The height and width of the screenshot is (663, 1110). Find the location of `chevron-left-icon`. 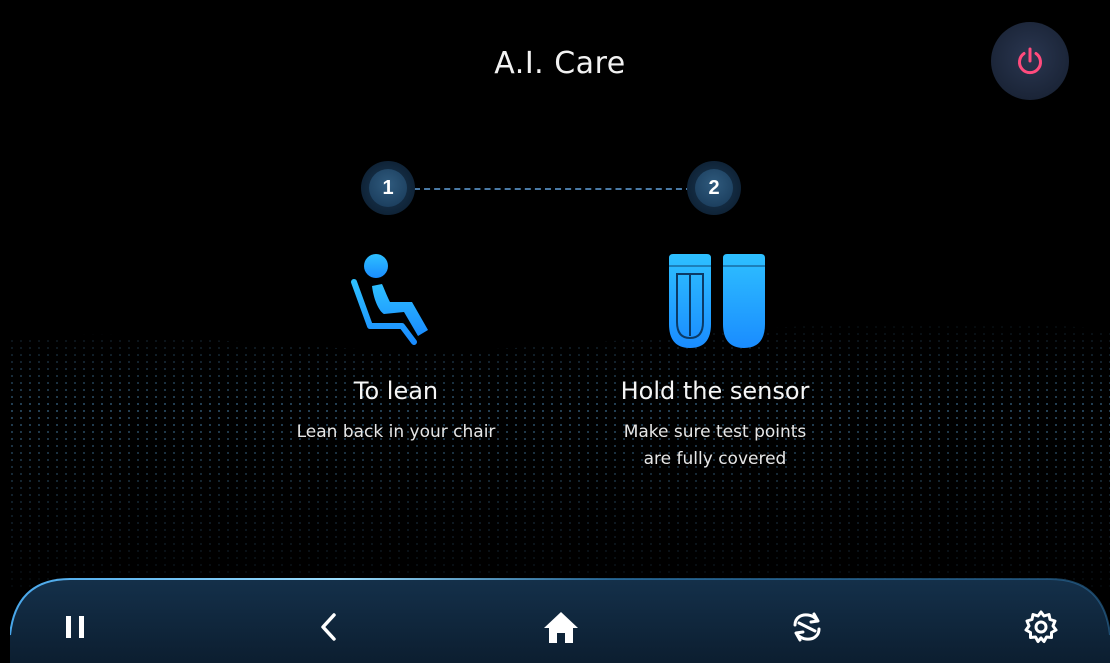

chevron-left-icon is located at coordinates (328, 627).